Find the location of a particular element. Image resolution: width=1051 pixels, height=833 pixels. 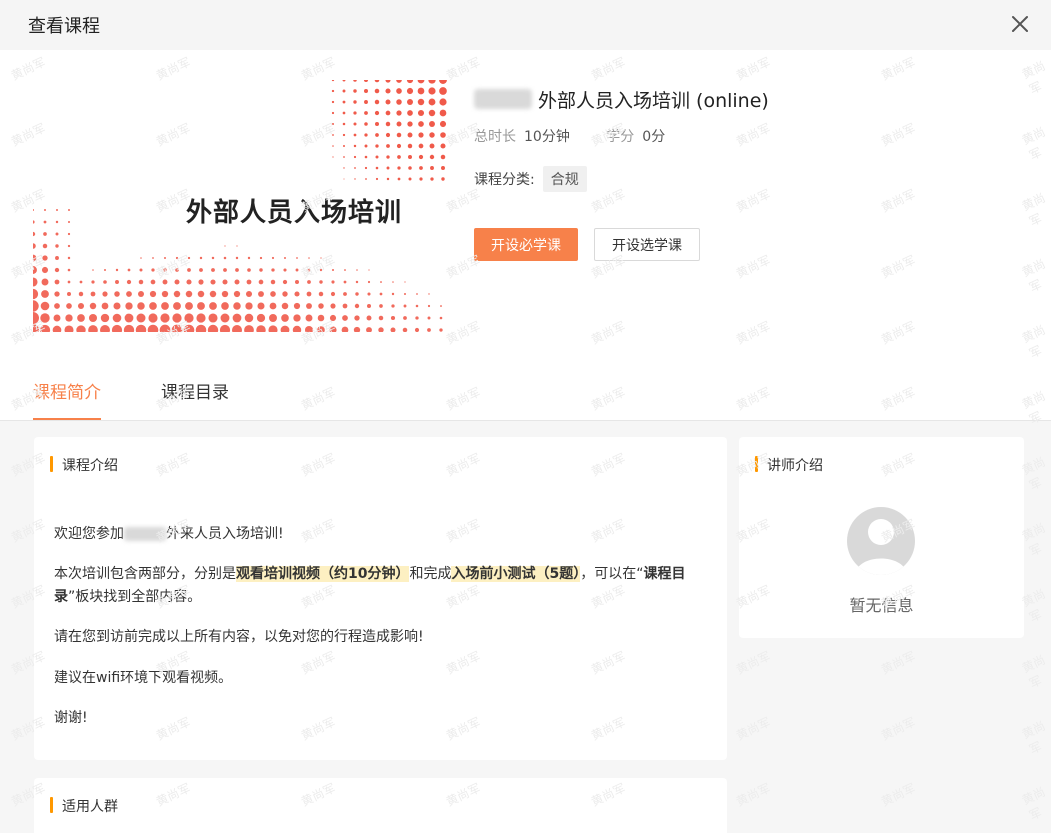

cover-title: 外部人员入场培训 is located at coordinates (294, 213).